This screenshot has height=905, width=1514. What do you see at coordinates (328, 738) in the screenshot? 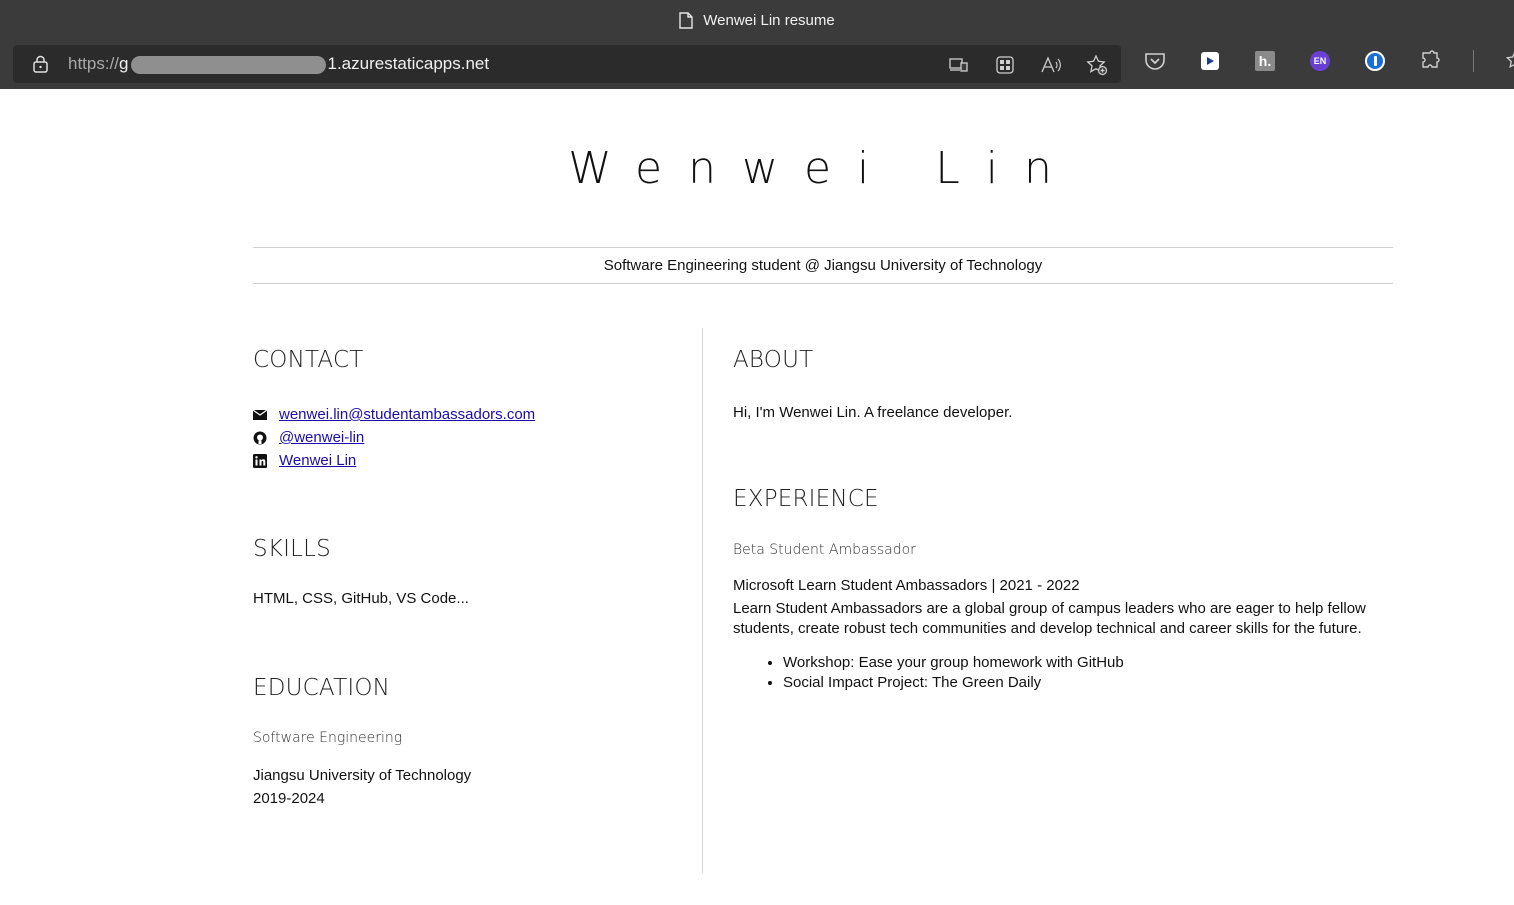
I see `education-degree: Software Engineering` at bounding box center [328, 738].